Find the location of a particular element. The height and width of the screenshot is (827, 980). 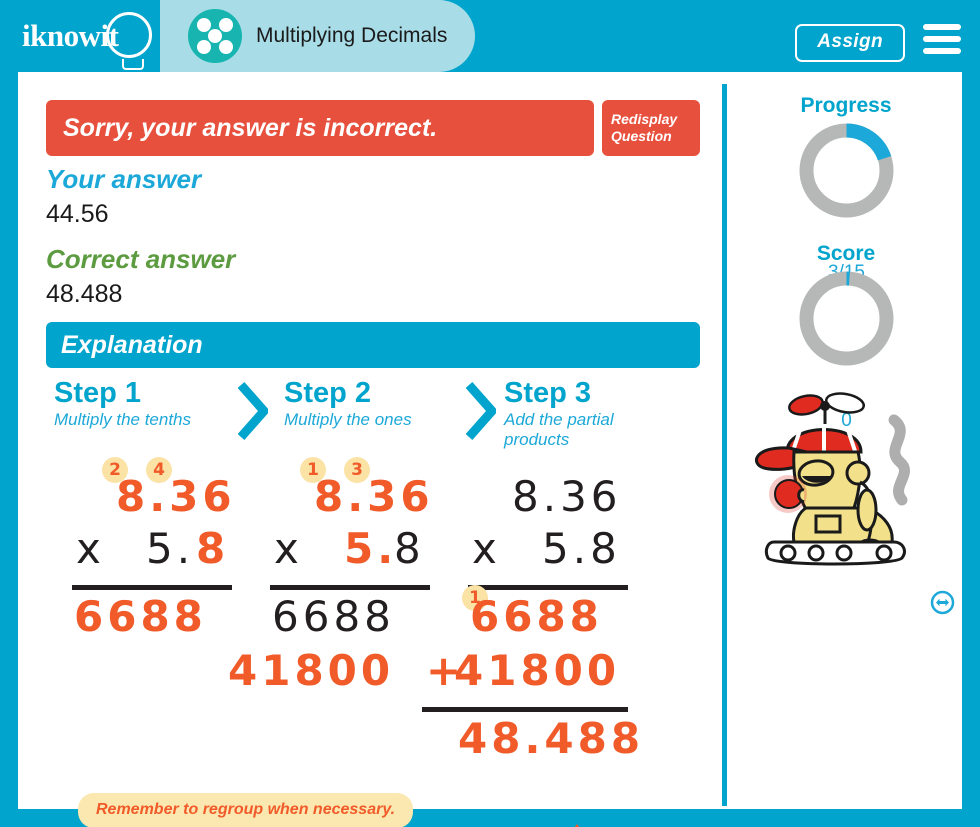

logo-wordmark: iknowit is located at coordinates (70, 35).